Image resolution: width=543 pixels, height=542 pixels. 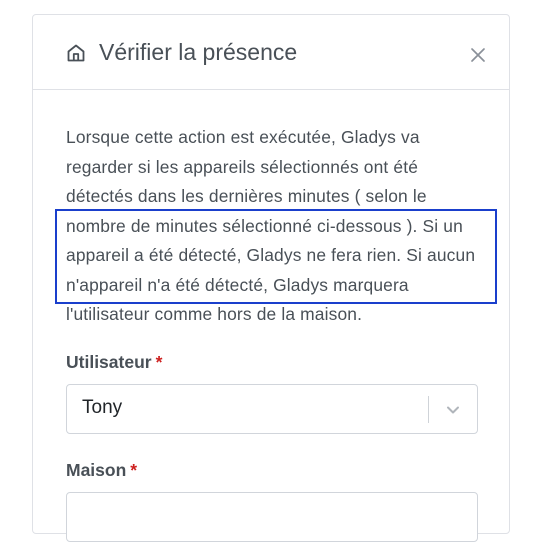 What do you see at coordinates (102, 407) in the screenshot?
I see `user-select-value: Tony` at bounding box center [102, 407].